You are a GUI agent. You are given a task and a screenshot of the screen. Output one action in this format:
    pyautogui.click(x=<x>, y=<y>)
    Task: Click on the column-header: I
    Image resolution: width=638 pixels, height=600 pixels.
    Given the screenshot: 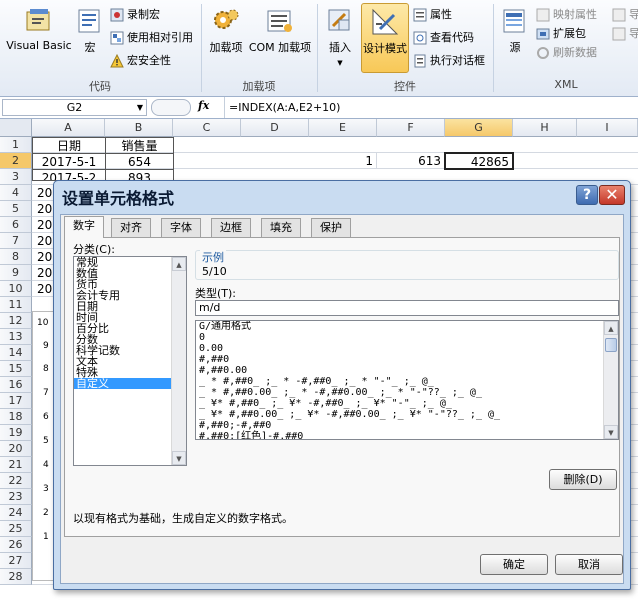 What is the action you would take?
    pyautogui.click(x=607, y=128)
    